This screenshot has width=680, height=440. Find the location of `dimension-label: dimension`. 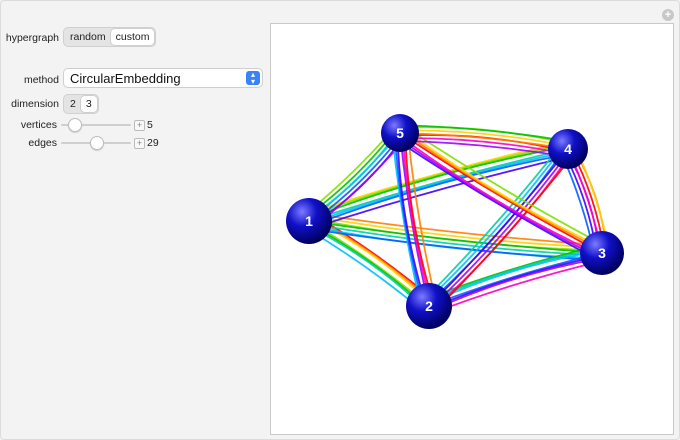

dimension-label: dimension is located at coordinates (35, 104).